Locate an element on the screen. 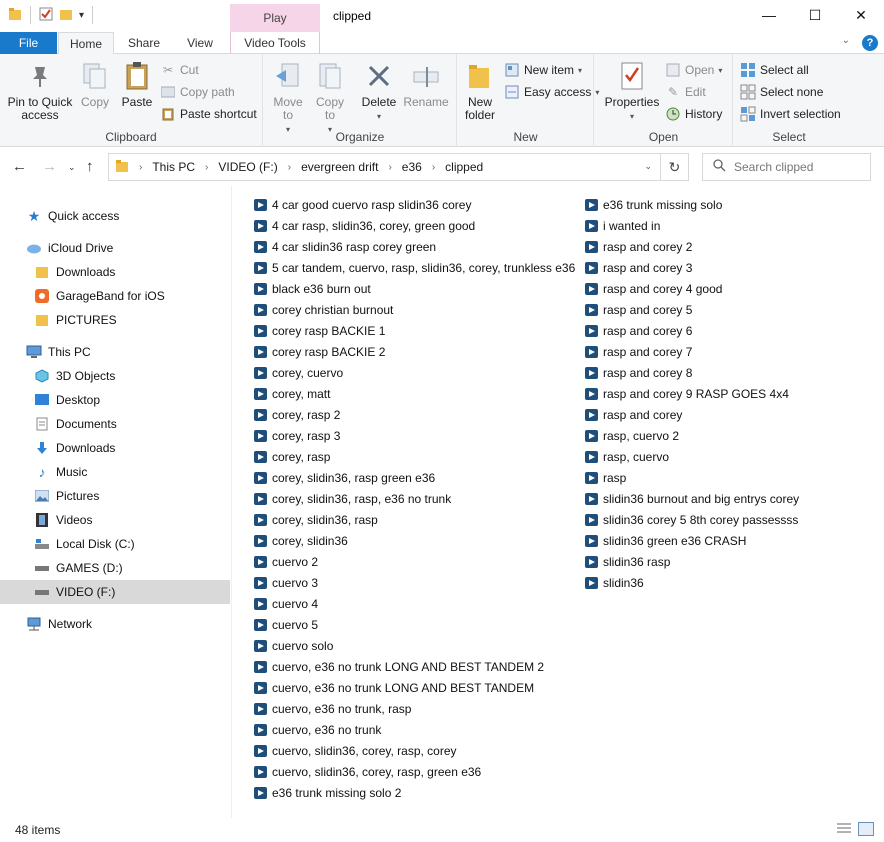 The image size is (884, 842). file-item: rasp and corey 2 is located at coordinates (692, 246).